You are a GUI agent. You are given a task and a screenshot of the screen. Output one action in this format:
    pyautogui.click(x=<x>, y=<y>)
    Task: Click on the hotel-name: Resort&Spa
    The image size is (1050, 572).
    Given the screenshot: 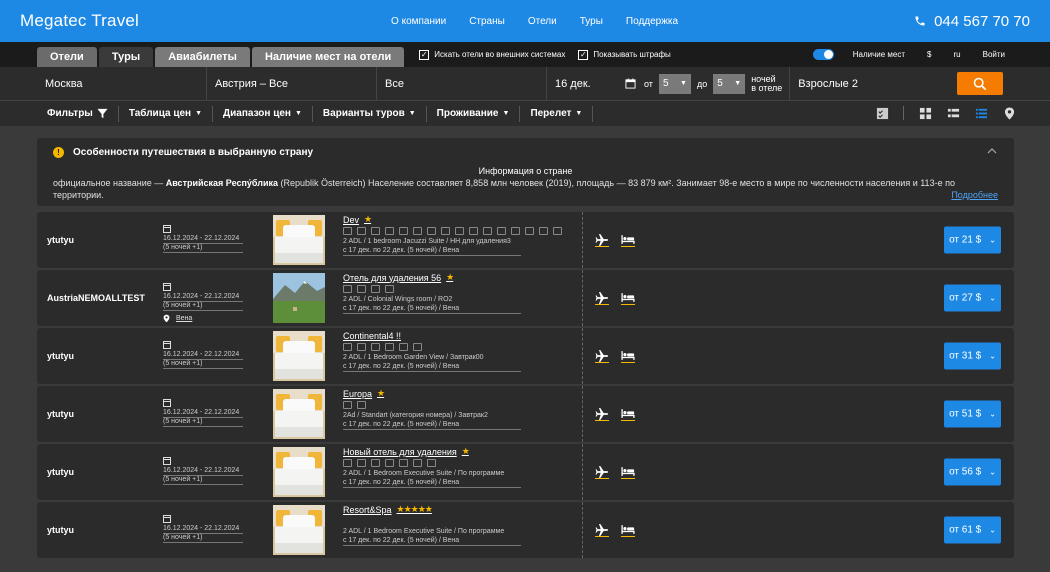 What is the action you would take?
    pyautogui.click(x=367, y=510)
    